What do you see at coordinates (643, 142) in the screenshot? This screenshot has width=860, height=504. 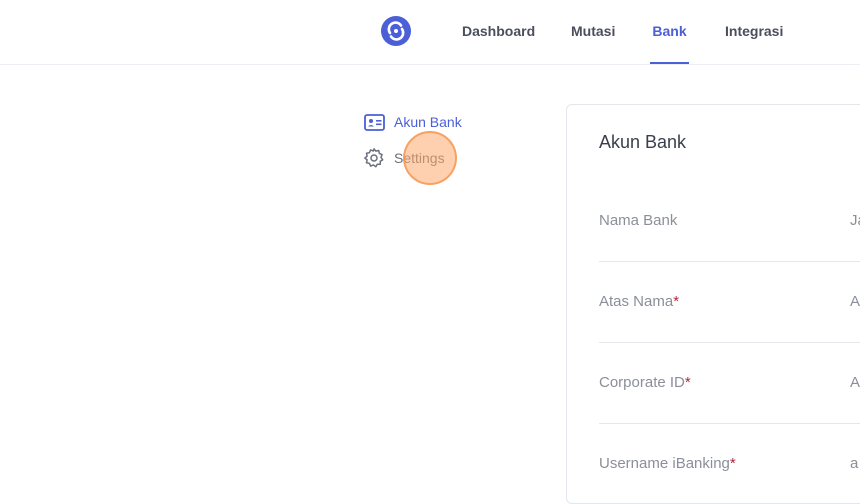 I see `card-title: Akun Bank` at bounding box center [643, 142].